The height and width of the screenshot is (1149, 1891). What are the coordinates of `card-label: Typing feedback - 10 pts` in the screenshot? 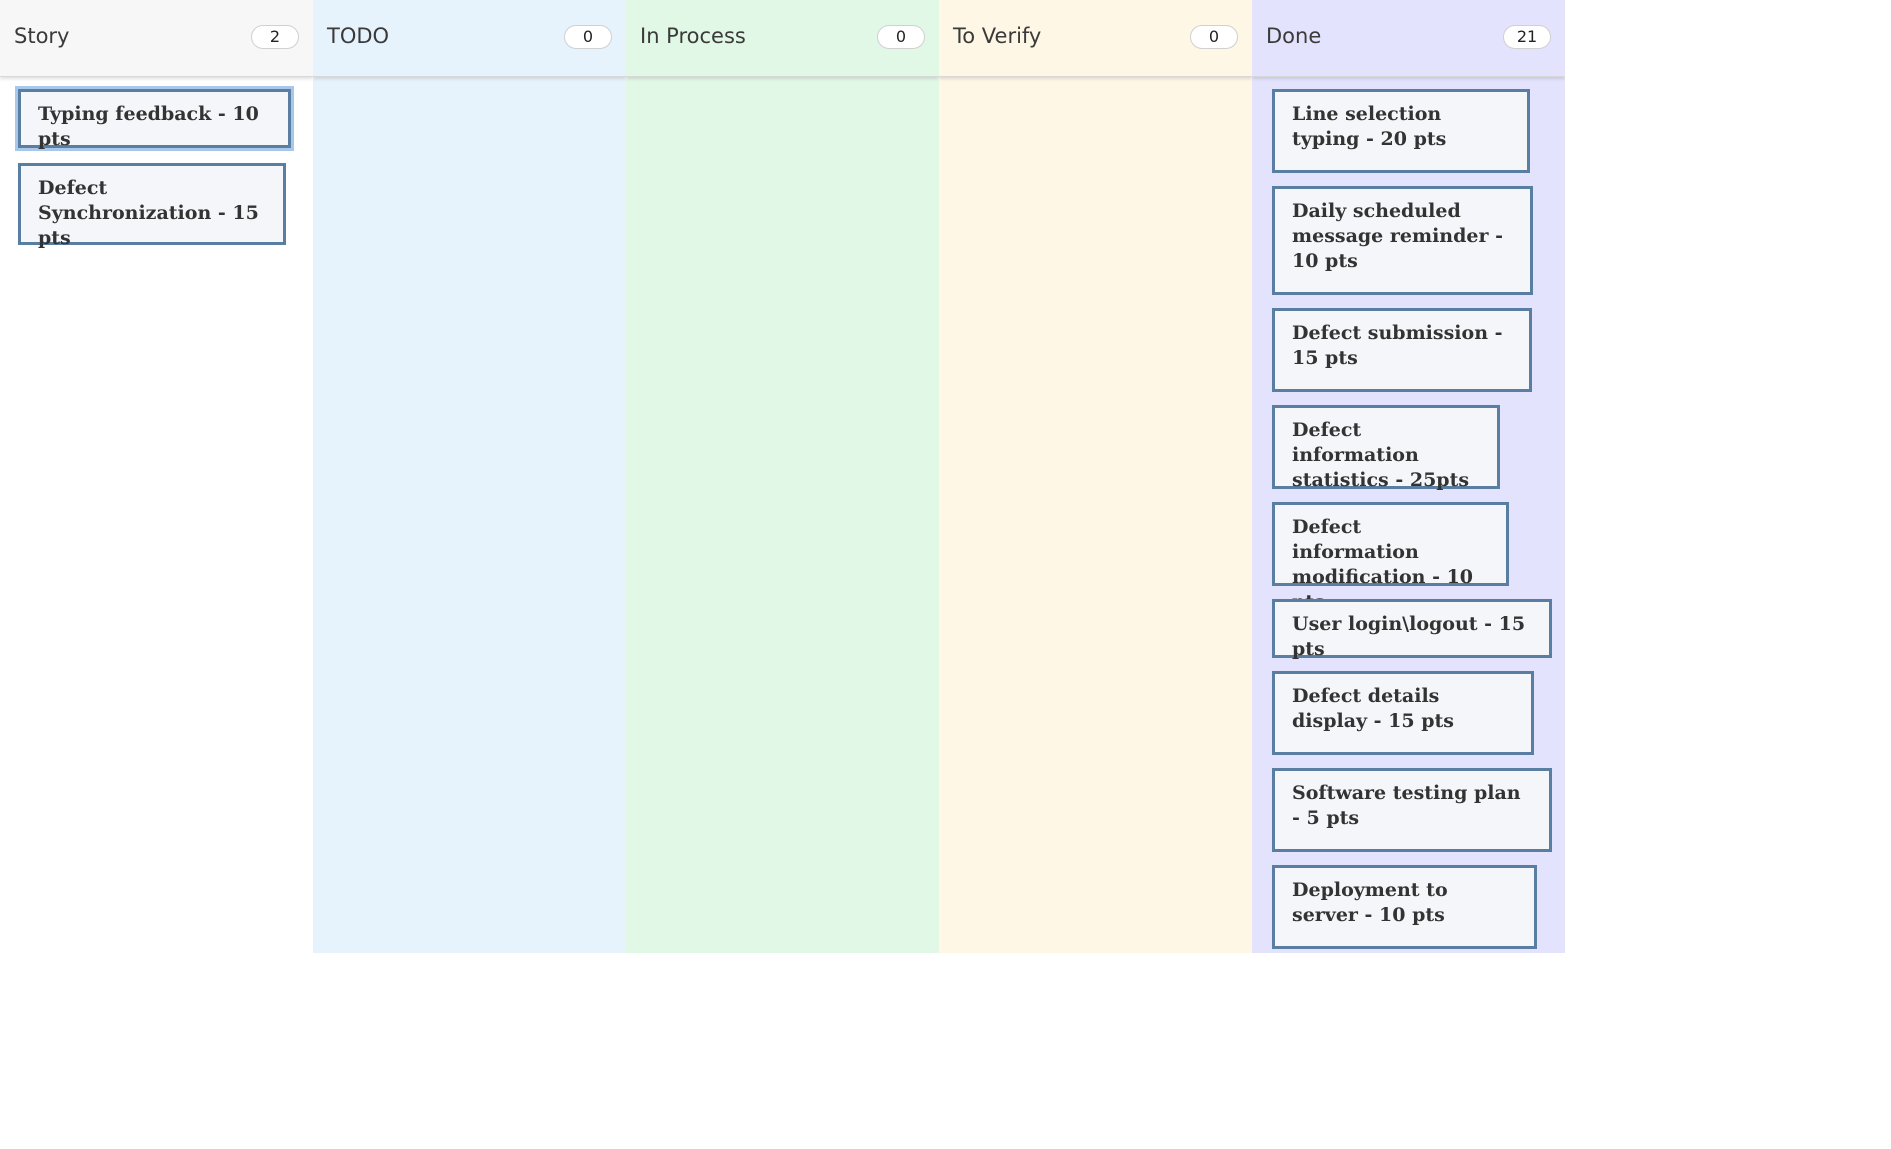 It's located at (148, 126).